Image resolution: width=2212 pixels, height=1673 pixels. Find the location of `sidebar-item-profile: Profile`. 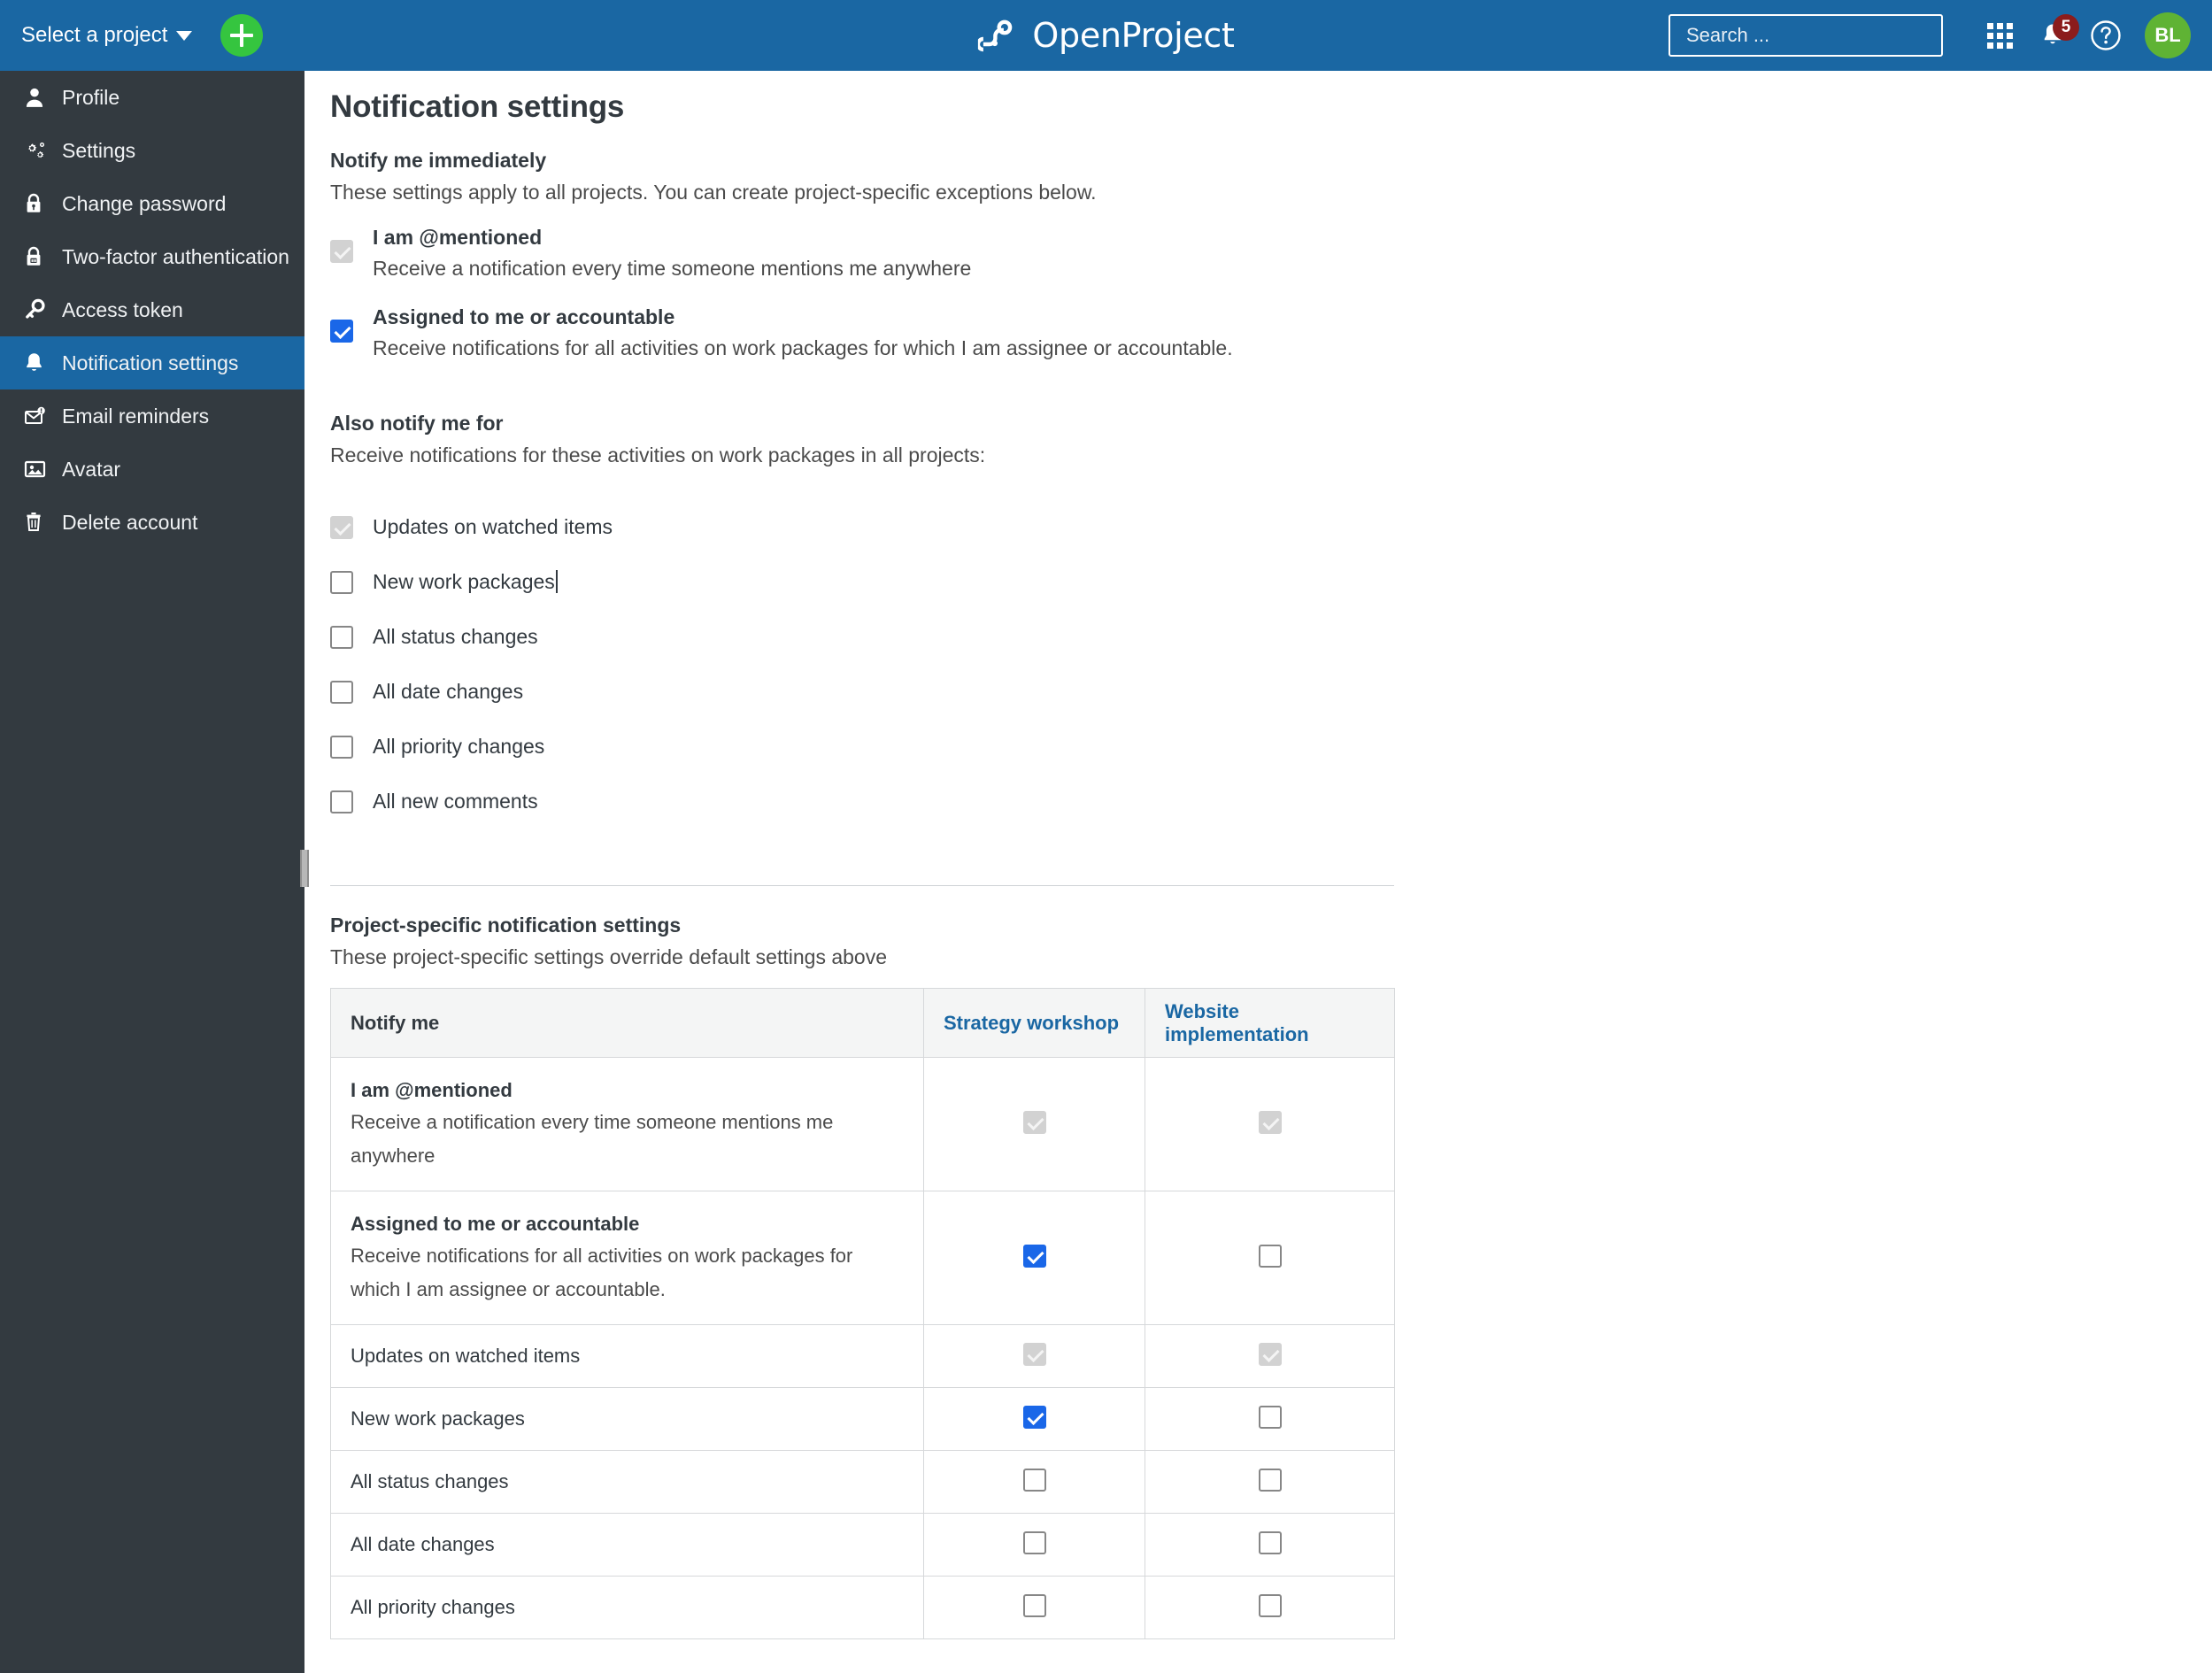

sidebar-item-profile: Profile is located at coordinates (152, 97).